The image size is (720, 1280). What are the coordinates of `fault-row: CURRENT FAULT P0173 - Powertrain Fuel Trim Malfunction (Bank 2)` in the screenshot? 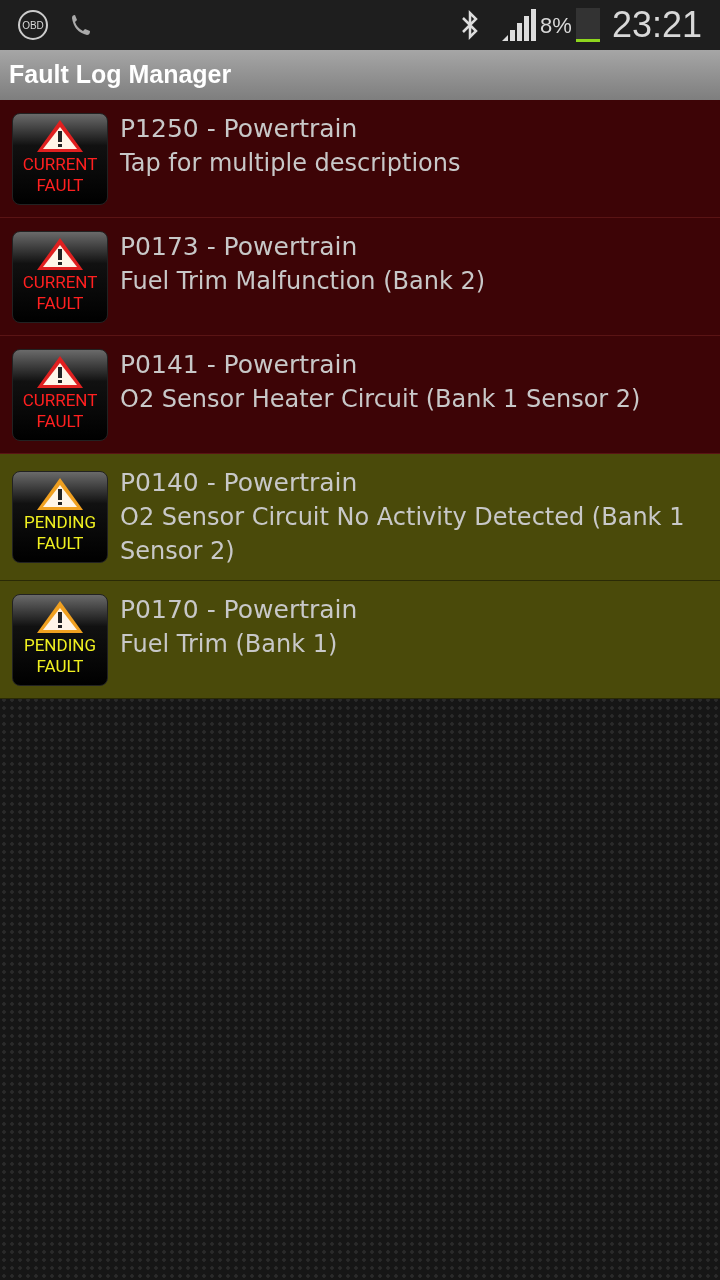 It's located at (360, 277).